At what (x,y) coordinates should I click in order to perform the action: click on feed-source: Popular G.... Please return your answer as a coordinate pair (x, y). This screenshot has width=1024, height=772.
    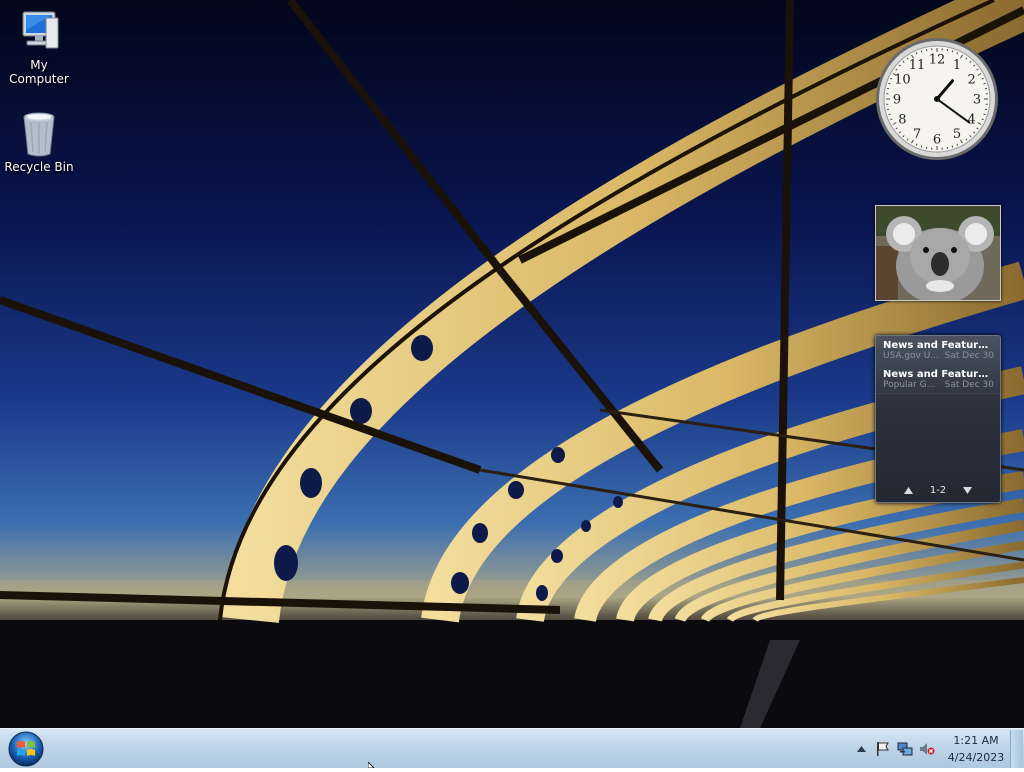
    Looking at the image, I should click on (912, 385).